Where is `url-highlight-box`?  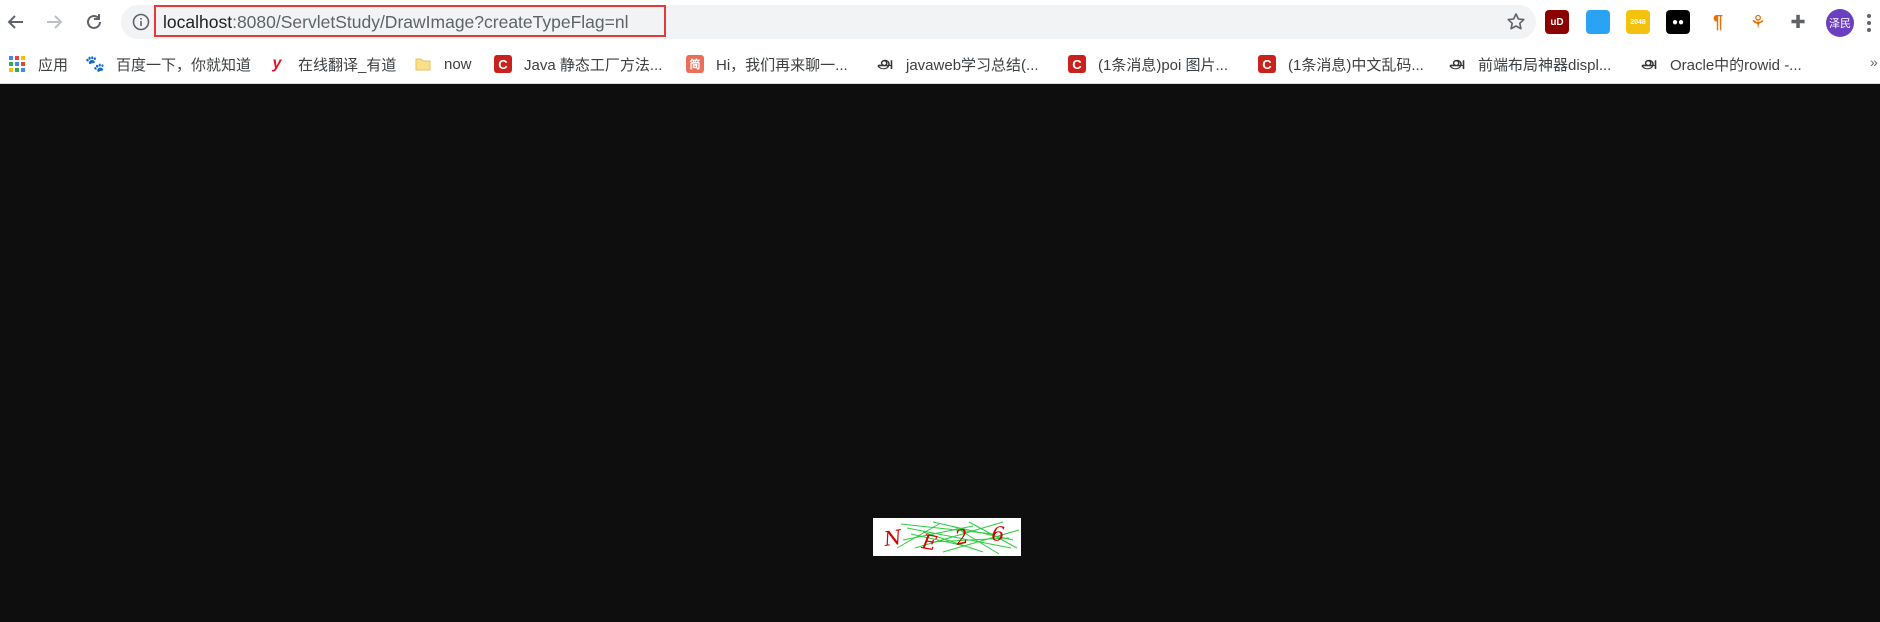 url-highlight-box is located at coordinates (410, 21).